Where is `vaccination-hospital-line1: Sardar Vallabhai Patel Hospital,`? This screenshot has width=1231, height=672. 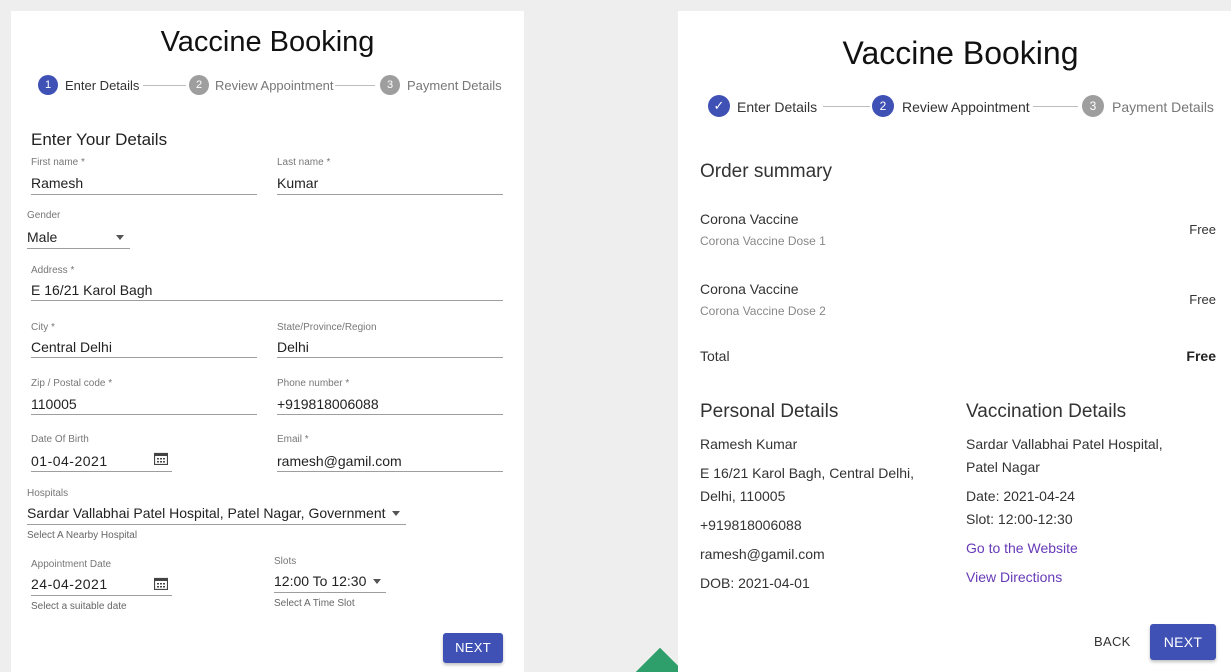
vaccination-hospital-line1: Sardar Vallabhai Patel Hospital, is located at coordinates (1064, 444).